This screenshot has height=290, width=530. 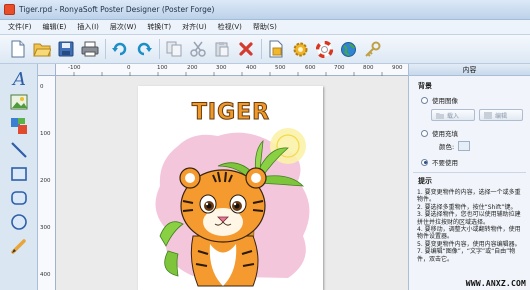 I want to click on image-buttons: 载入 编辑, so click(x=480, y=115).